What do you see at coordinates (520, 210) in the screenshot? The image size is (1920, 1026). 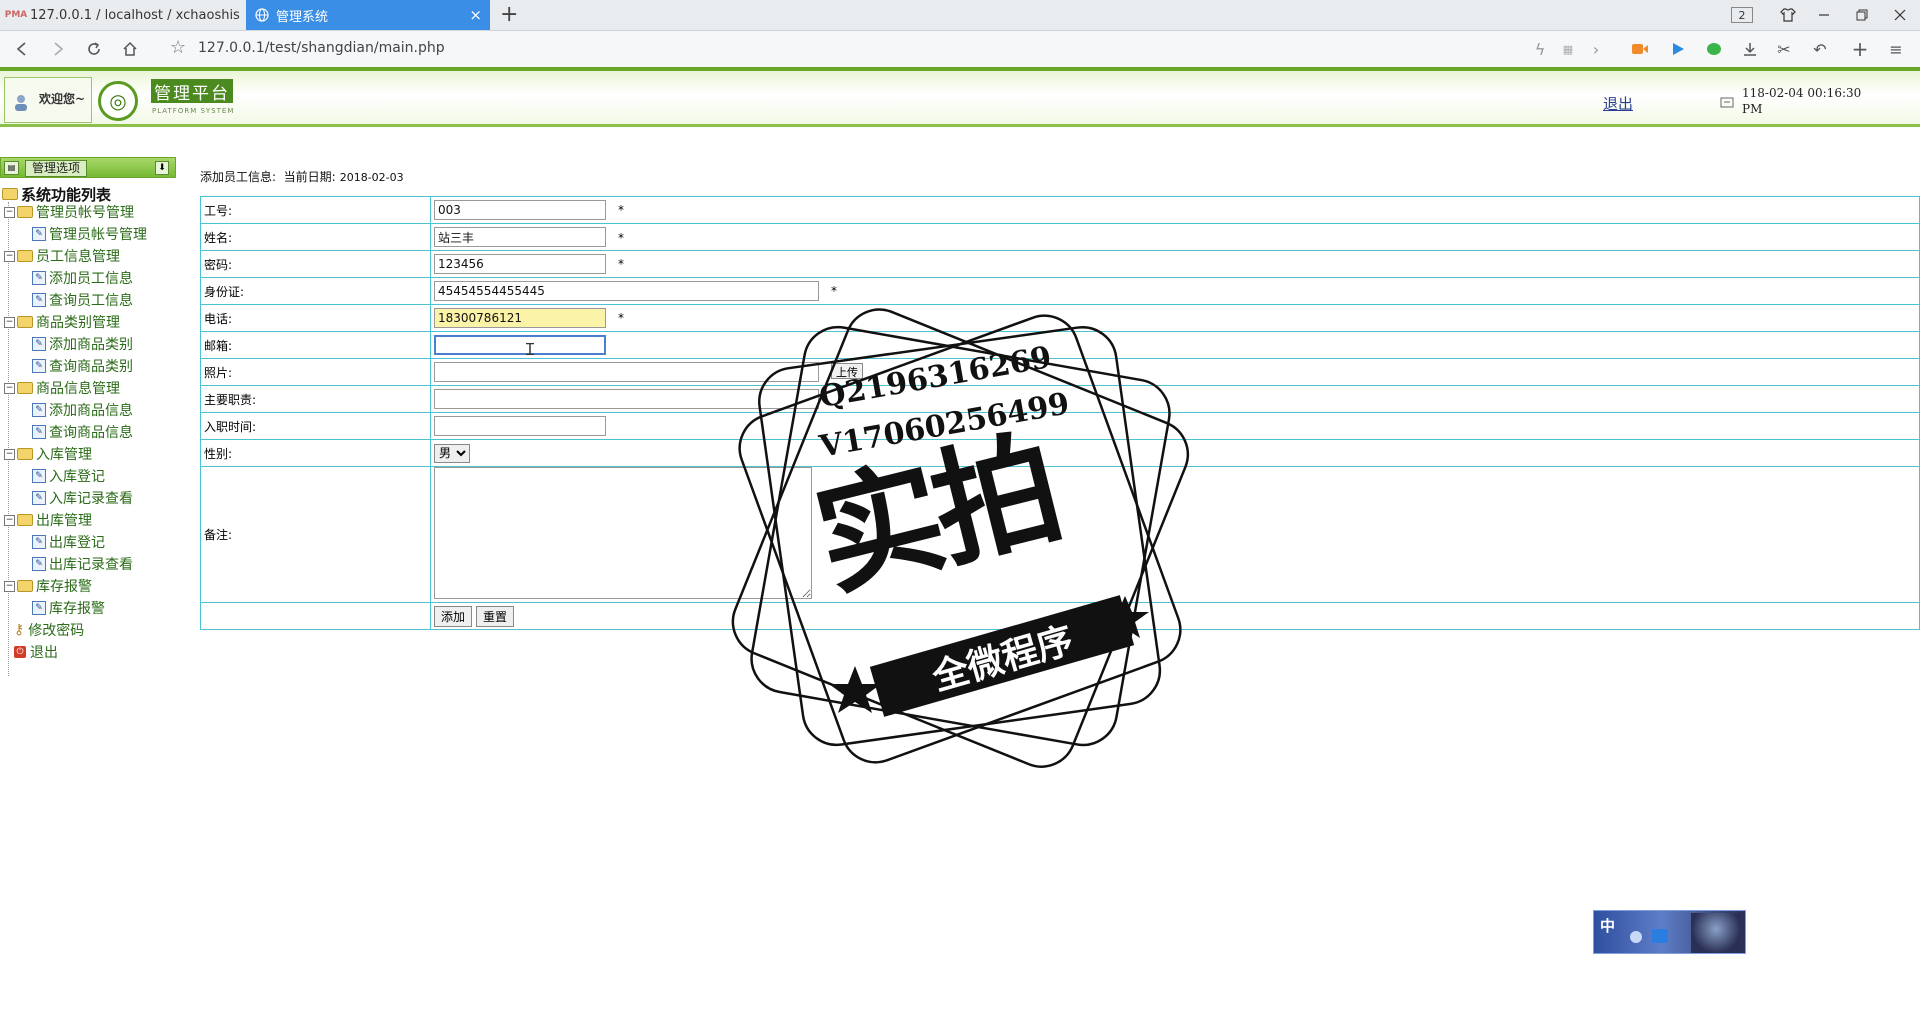 I see `emp-no-input` at bounding box center [520, 210].